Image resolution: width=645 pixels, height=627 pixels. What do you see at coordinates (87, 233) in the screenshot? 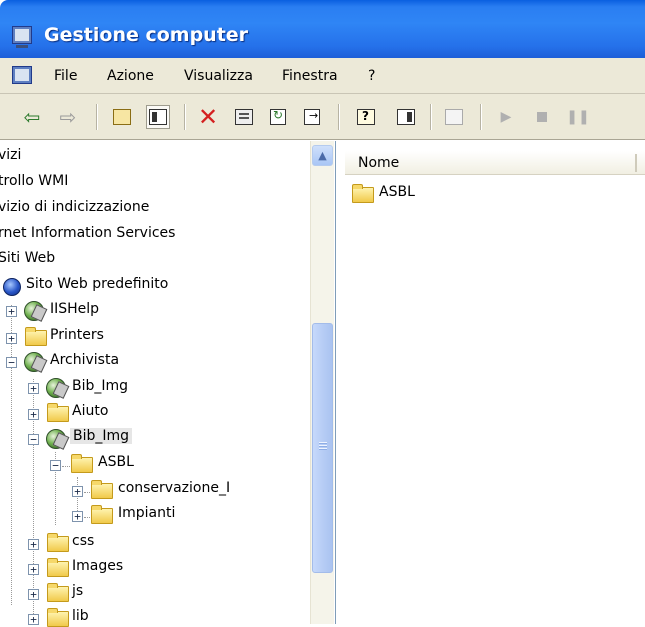
I see `tree-item-iis: rnet Information Services` at bounding box center [87, 233].